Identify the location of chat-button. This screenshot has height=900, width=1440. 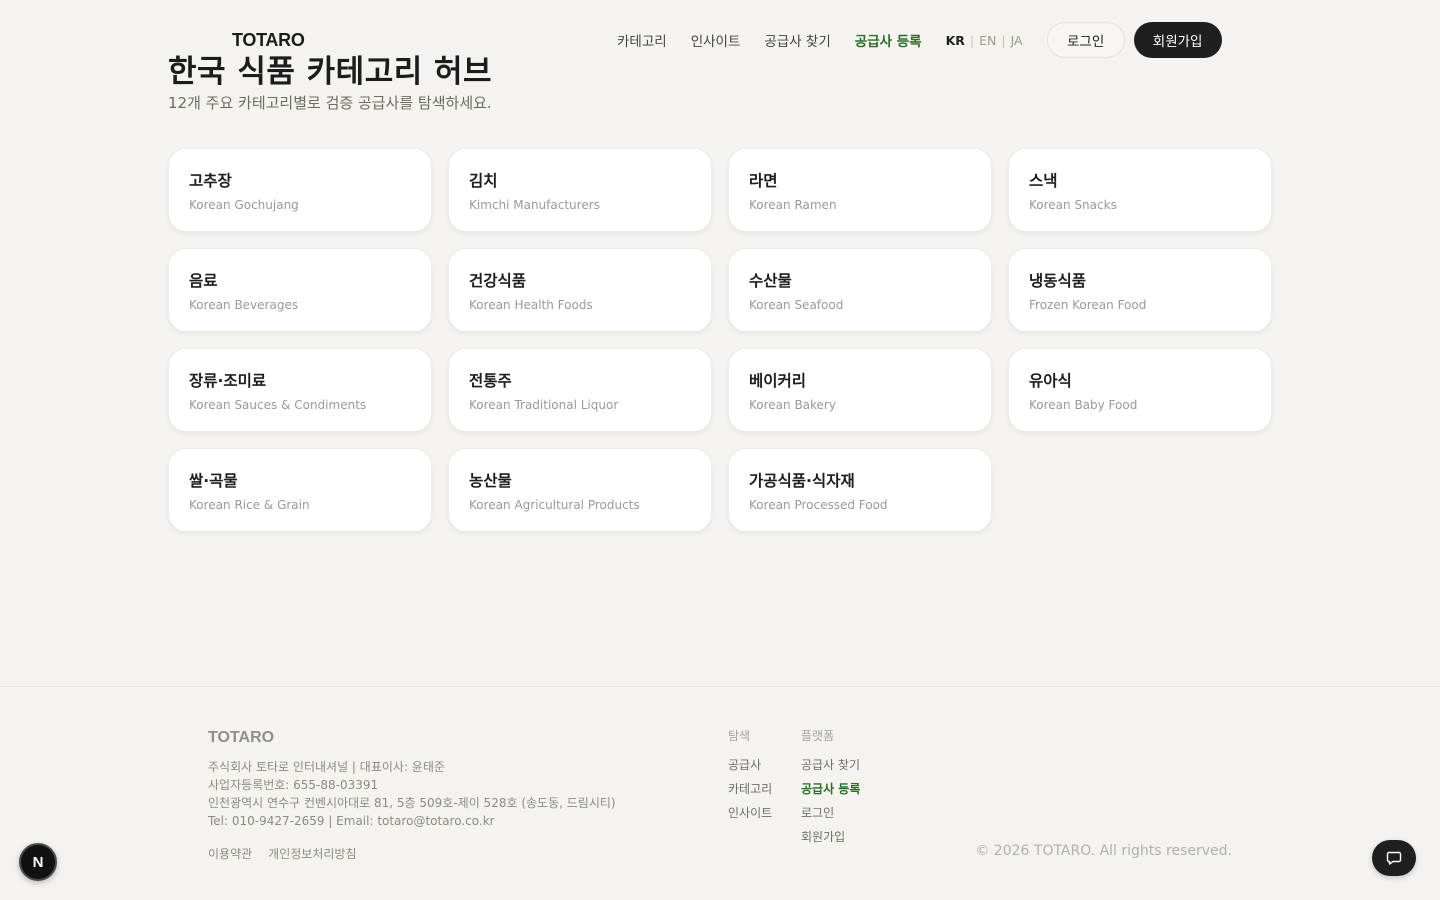
(1394, 858).